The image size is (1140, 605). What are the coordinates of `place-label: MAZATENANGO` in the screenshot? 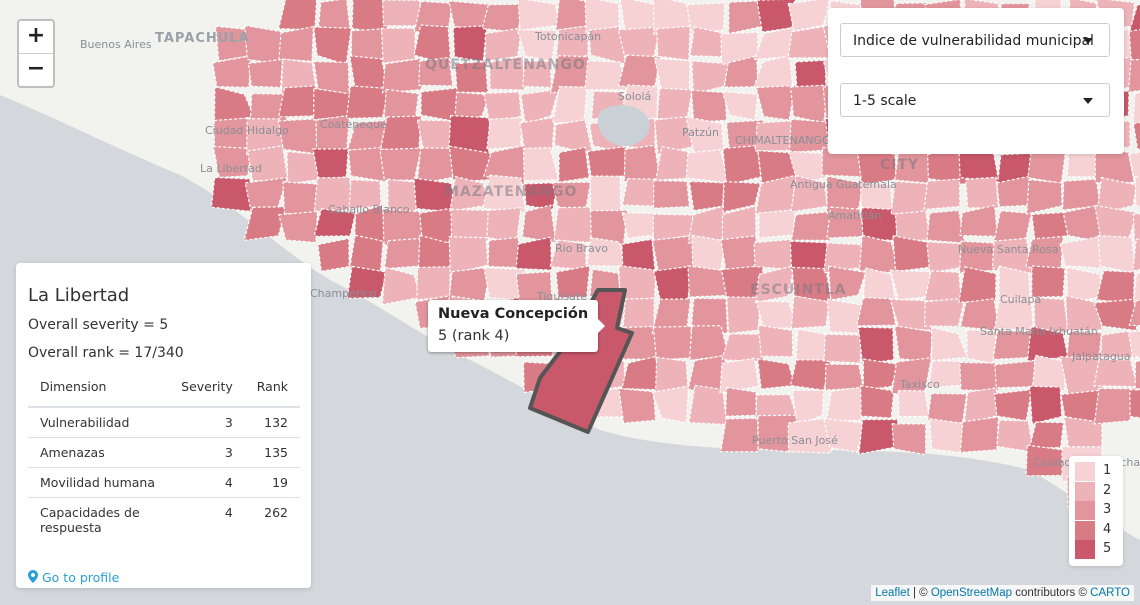 It's located at (511, 192).